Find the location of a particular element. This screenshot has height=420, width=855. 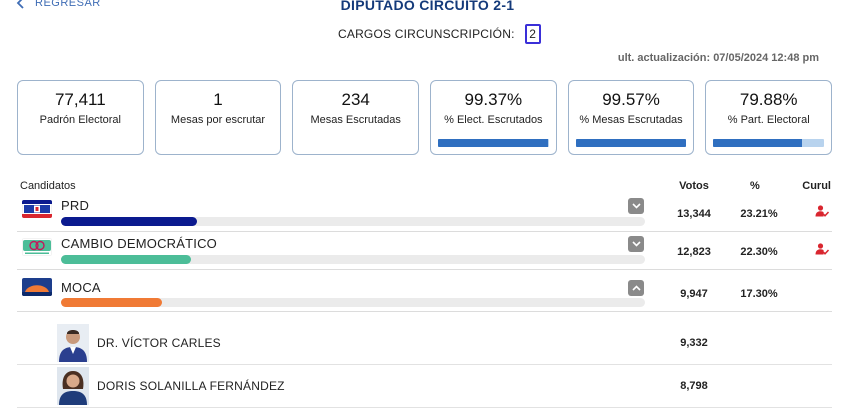

stat-card-elect-escrutados: 99.37% % Elect. Escrutados is located at coordinates (493, 117).